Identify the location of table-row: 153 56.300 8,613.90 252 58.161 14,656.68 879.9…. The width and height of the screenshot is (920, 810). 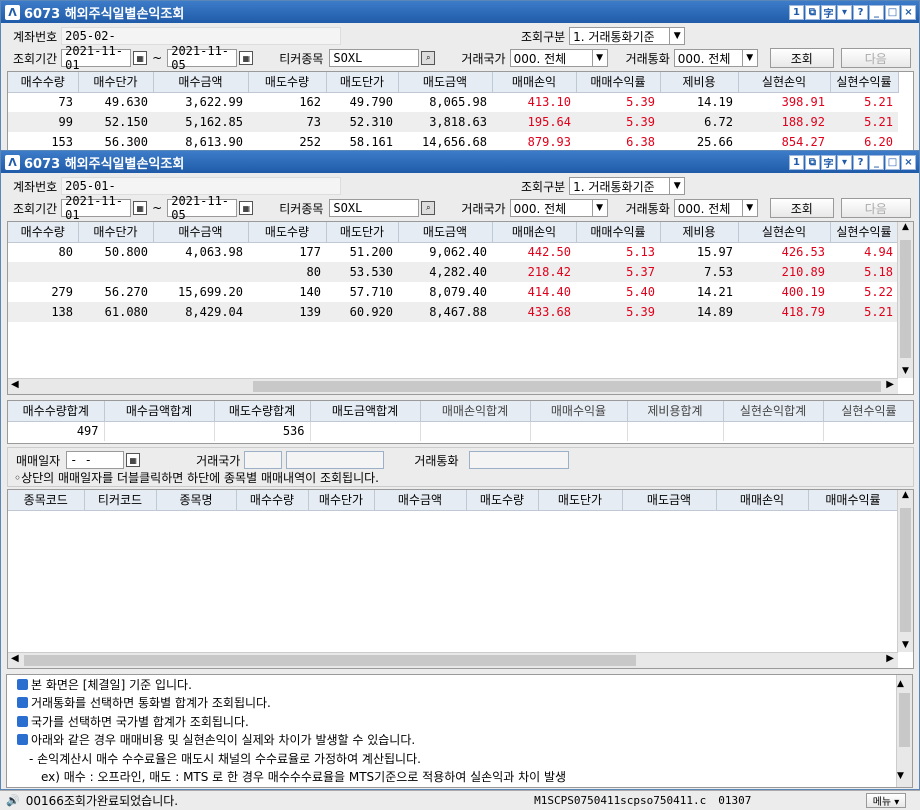
(453, 141).